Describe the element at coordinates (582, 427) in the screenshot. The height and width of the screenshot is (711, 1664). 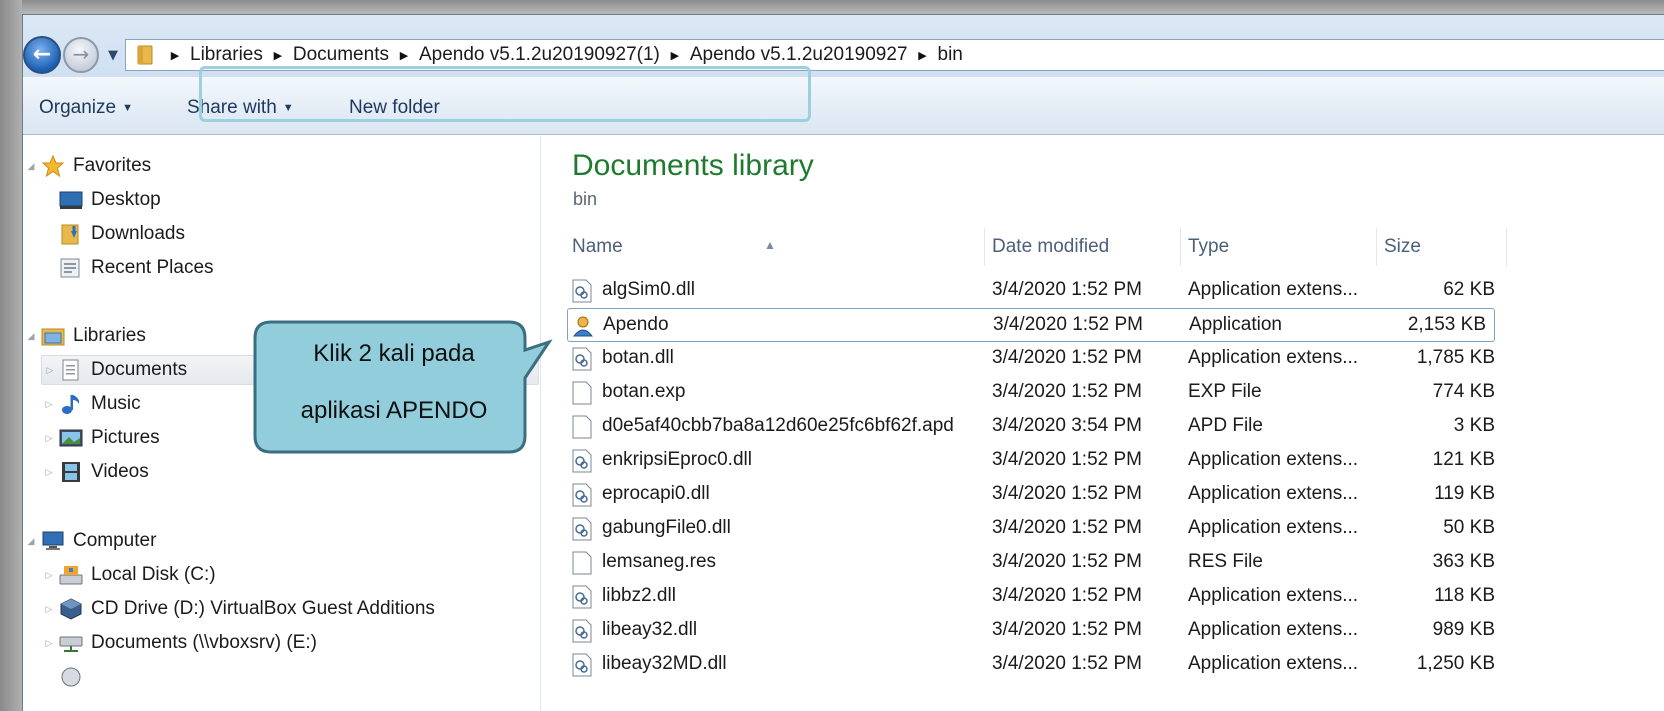
I see `blank-file-icon` at that location.